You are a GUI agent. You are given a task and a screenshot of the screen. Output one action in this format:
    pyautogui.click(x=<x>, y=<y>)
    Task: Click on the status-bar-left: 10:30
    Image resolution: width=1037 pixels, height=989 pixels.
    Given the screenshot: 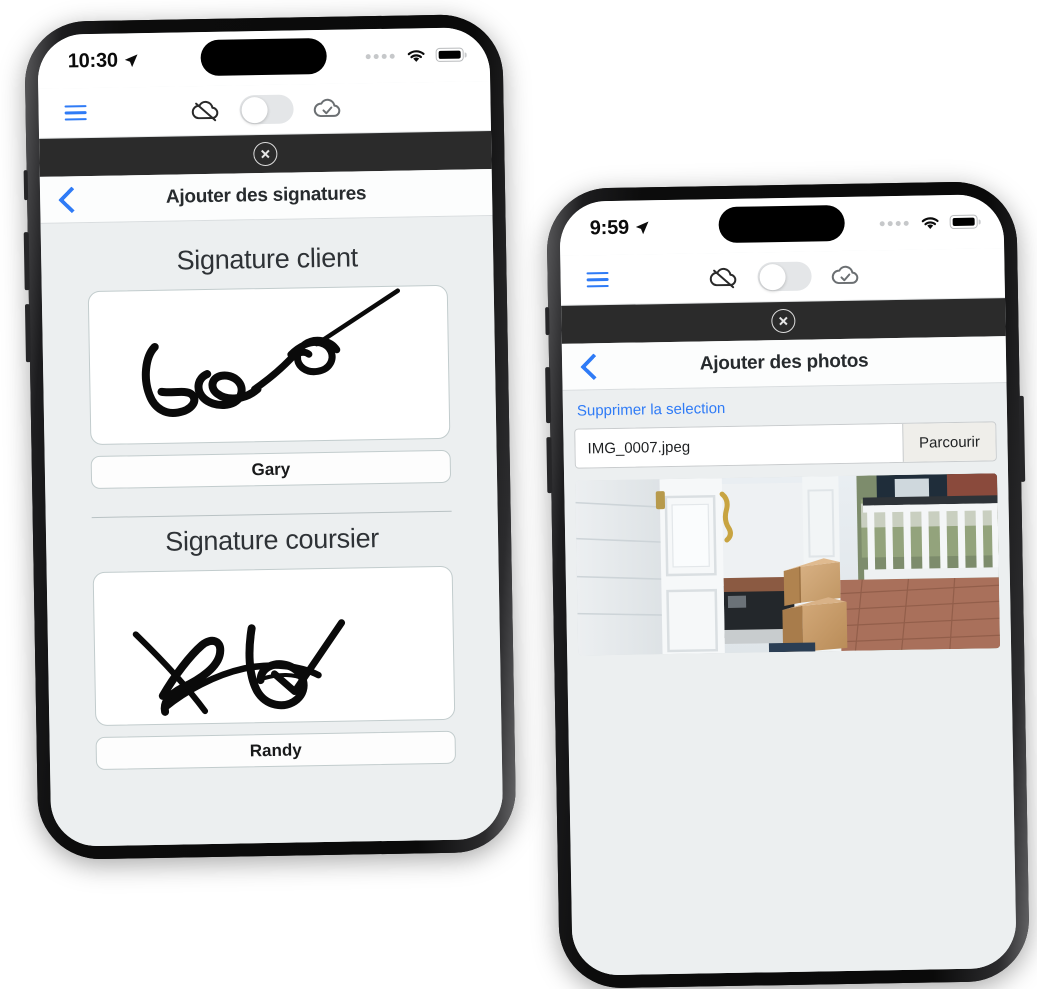 What is the action you would take?
    pyautogui.click(x=264, y=58)
    